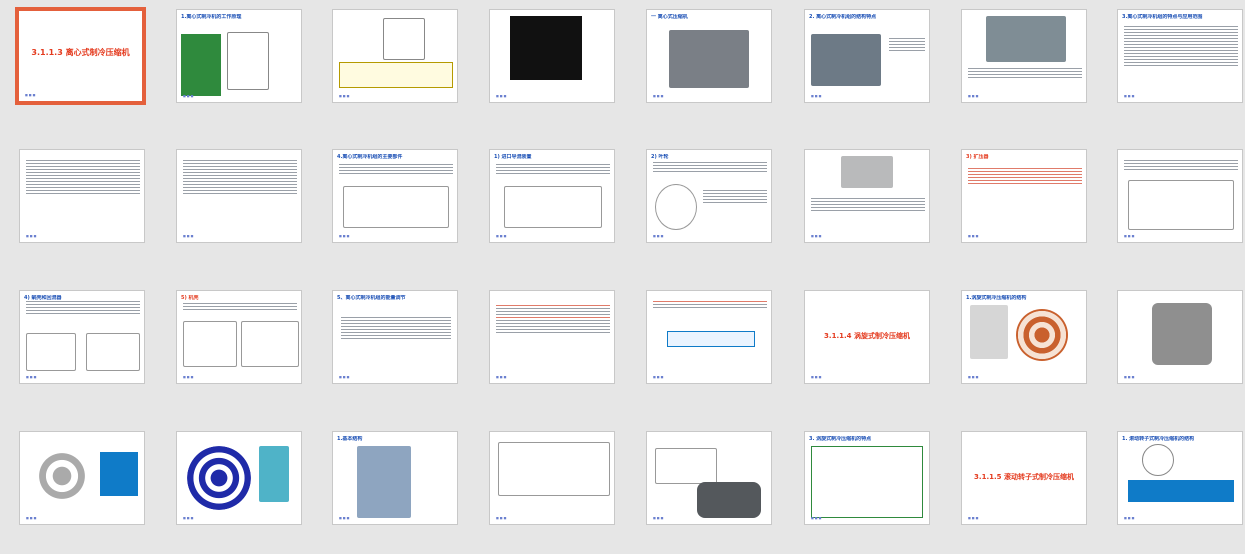  I want to click on slide-title: 1.离心式制冷机的工作原理, so click(211, 17).